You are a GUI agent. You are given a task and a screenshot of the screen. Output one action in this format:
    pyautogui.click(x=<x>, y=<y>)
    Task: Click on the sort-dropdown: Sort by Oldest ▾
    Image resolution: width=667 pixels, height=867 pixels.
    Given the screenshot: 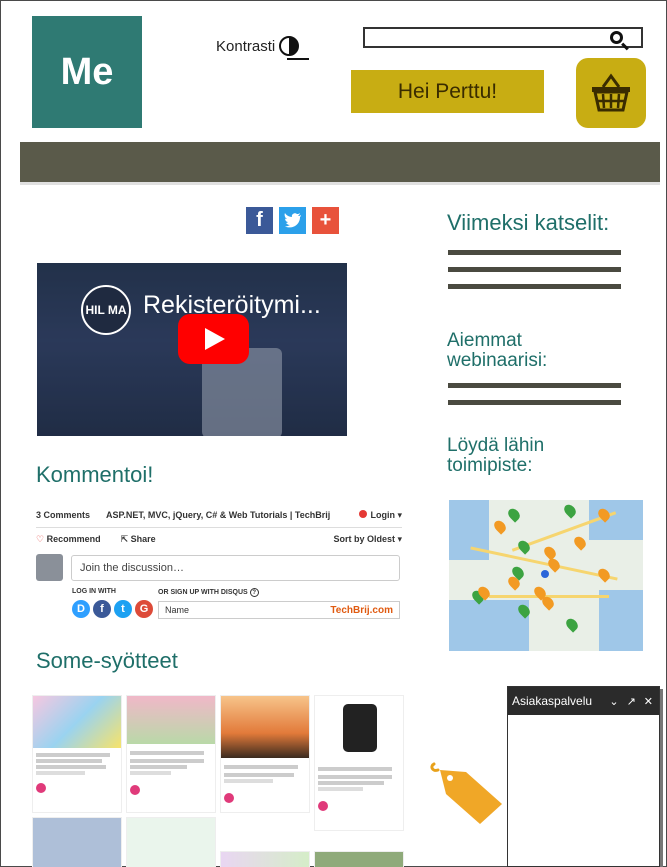 What is the action you would take?
    pyautogui.click(x=367, y=539)
    